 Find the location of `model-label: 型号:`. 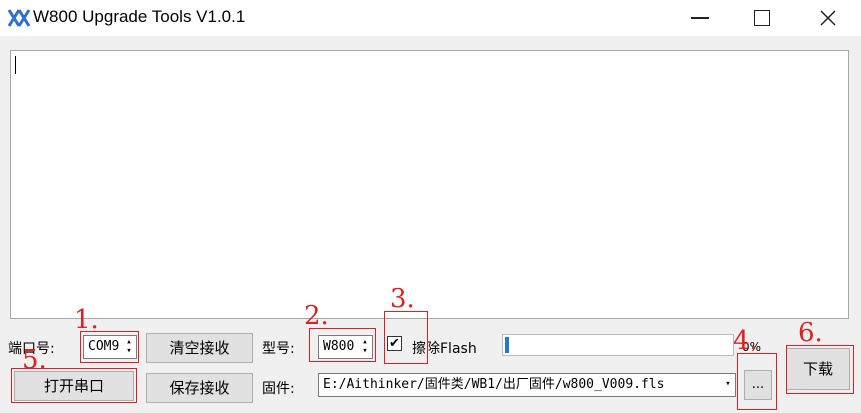

model-label: 型号: is located at coordinates (278, 349).